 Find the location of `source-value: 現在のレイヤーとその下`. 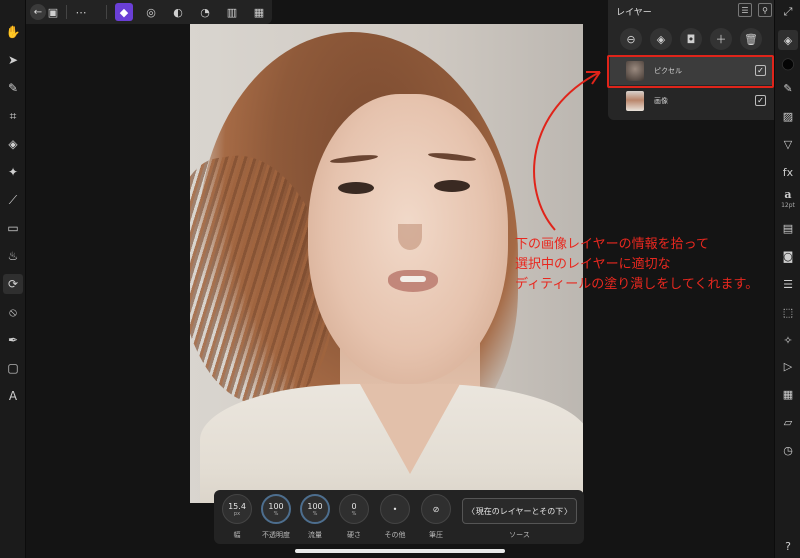

source-value: 現在のレイヤーとその下 is located at coordinates (519, 511).